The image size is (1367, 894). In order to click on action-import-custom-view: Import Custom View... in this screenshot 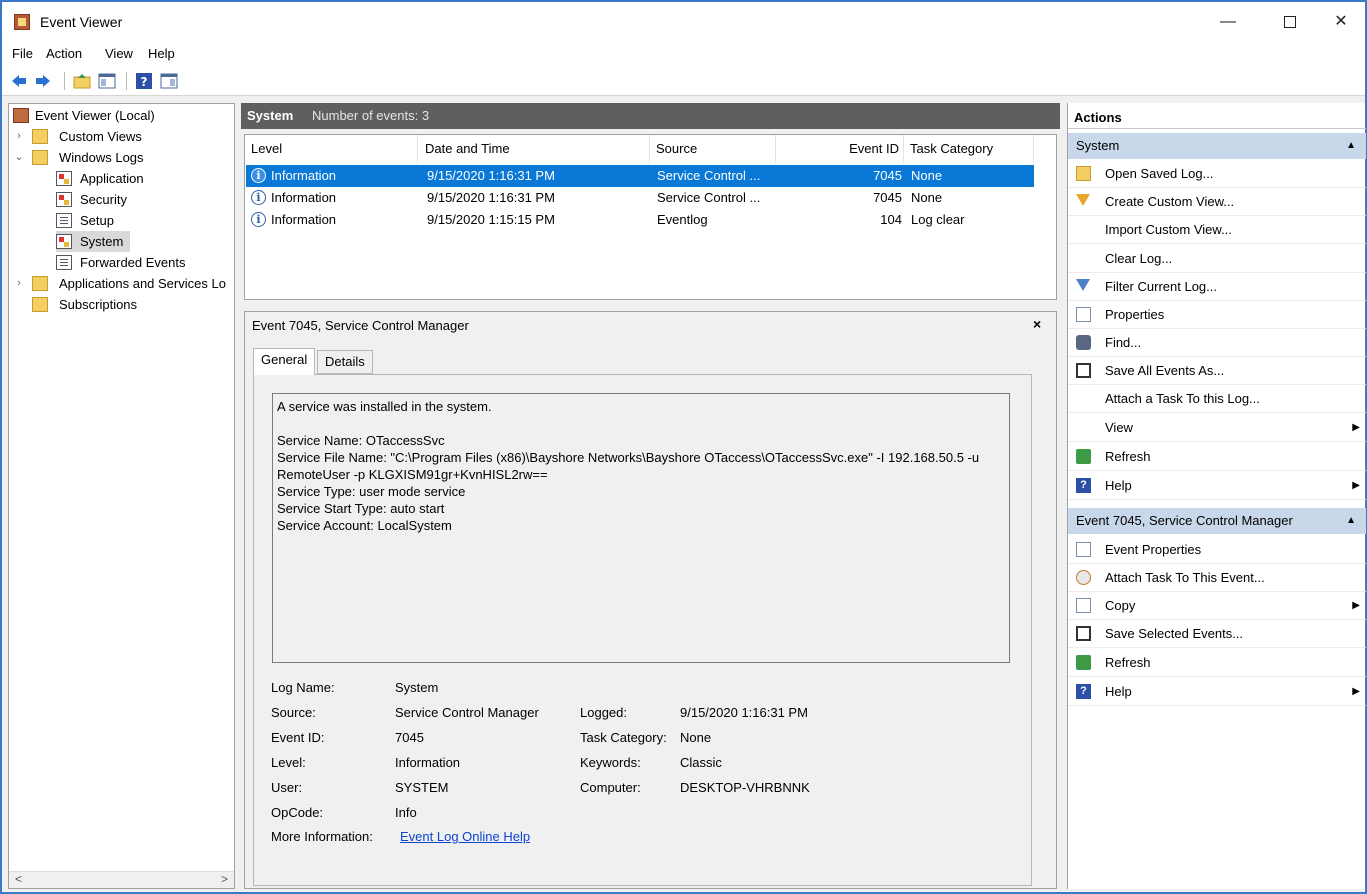, I will do `click(1217, 230)`.